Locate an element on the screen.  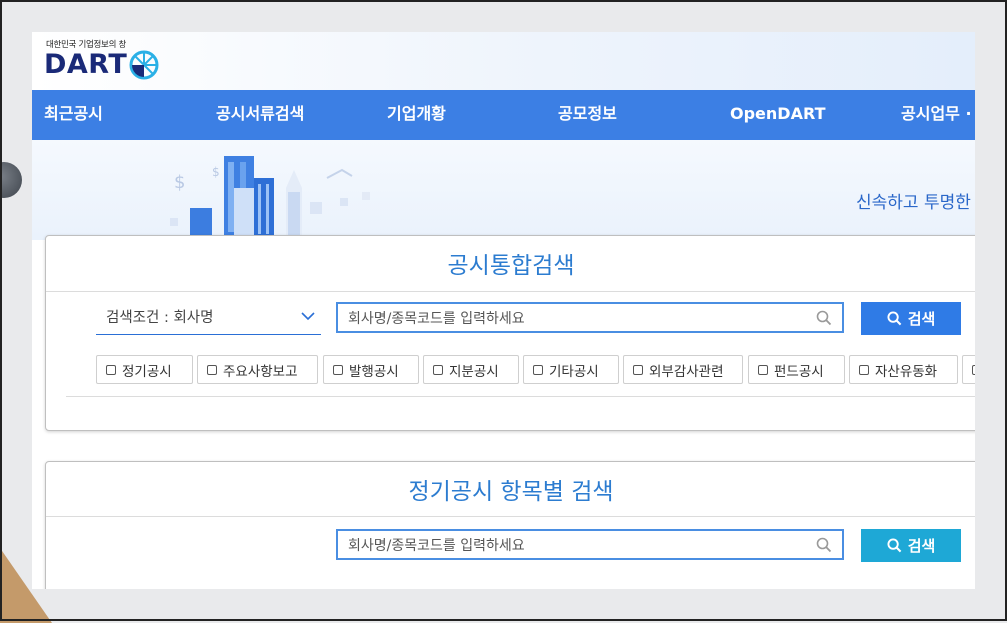
search-condition-select: 검색조건 : 회사명 is located at coordinates (208, 318).